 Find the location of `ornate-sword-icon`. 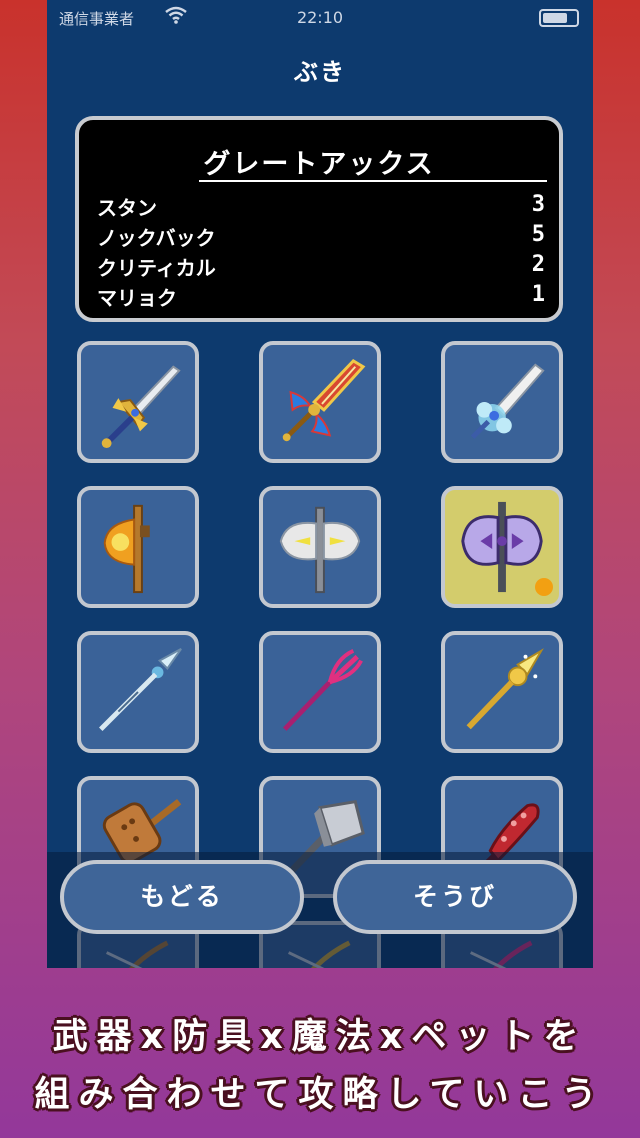

ornate-sword-icon is located at coordinates (324, 400).